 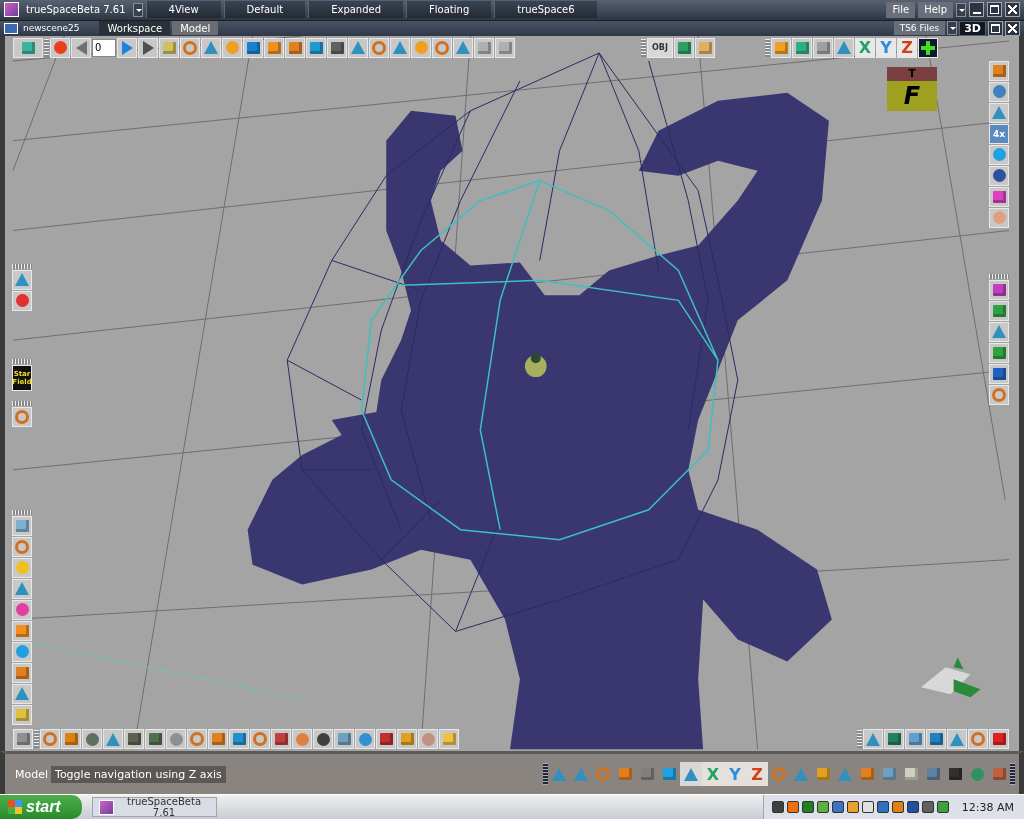 I want to click on close-button, so click(x=1012, y=10).